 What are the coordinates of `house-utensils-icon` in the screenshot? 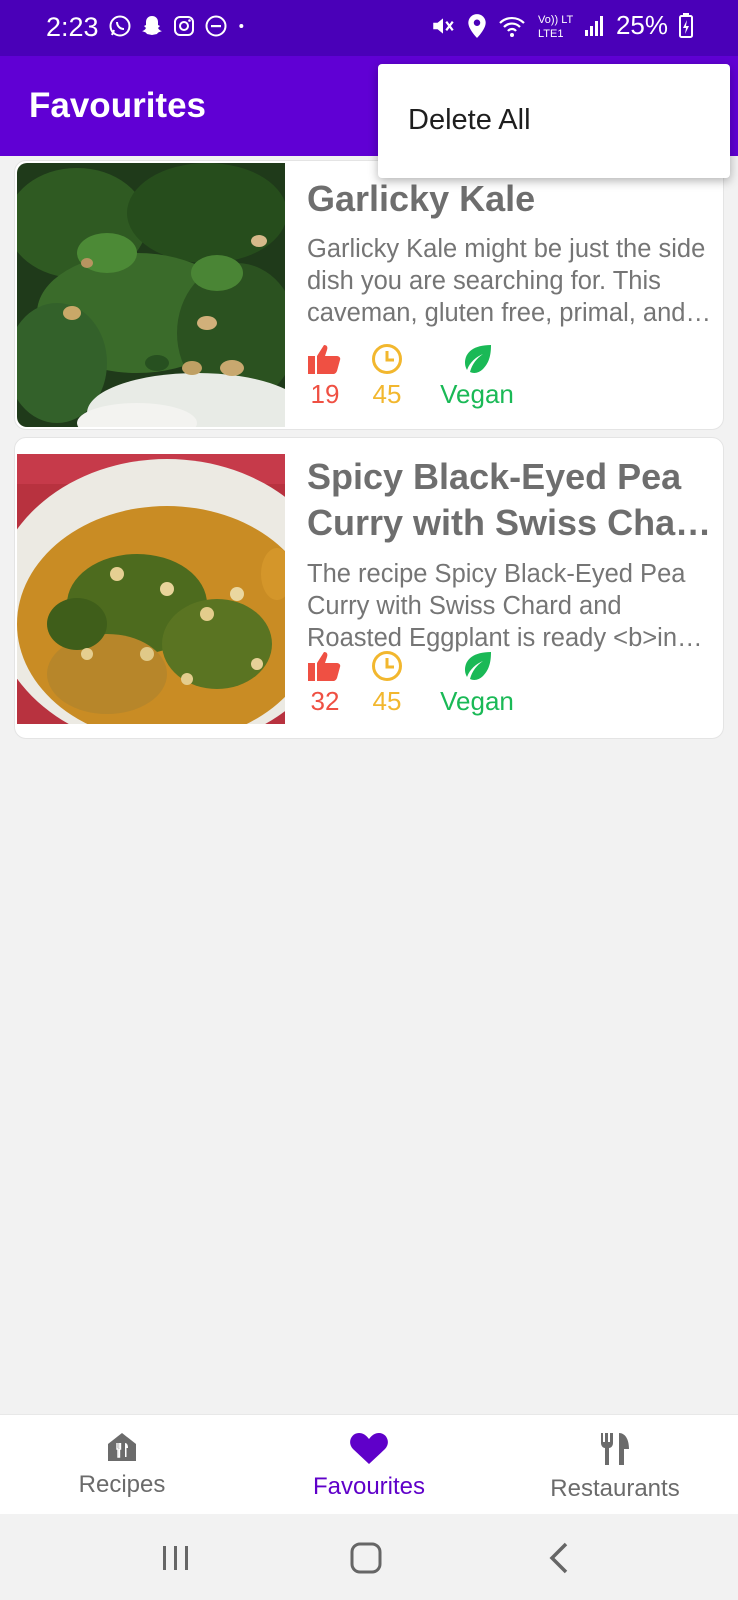 It's located at (122, 1447).